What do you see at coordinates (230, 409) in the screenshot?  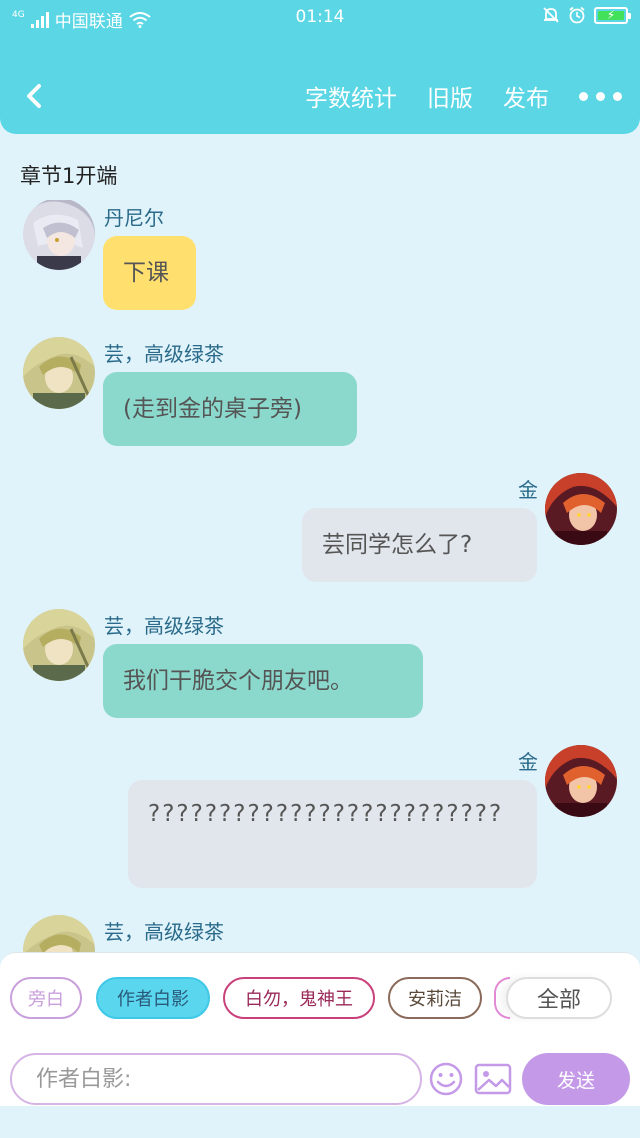 I see `message-bubble: (走到金的桌子旁)` at bounding box center [230, 409].